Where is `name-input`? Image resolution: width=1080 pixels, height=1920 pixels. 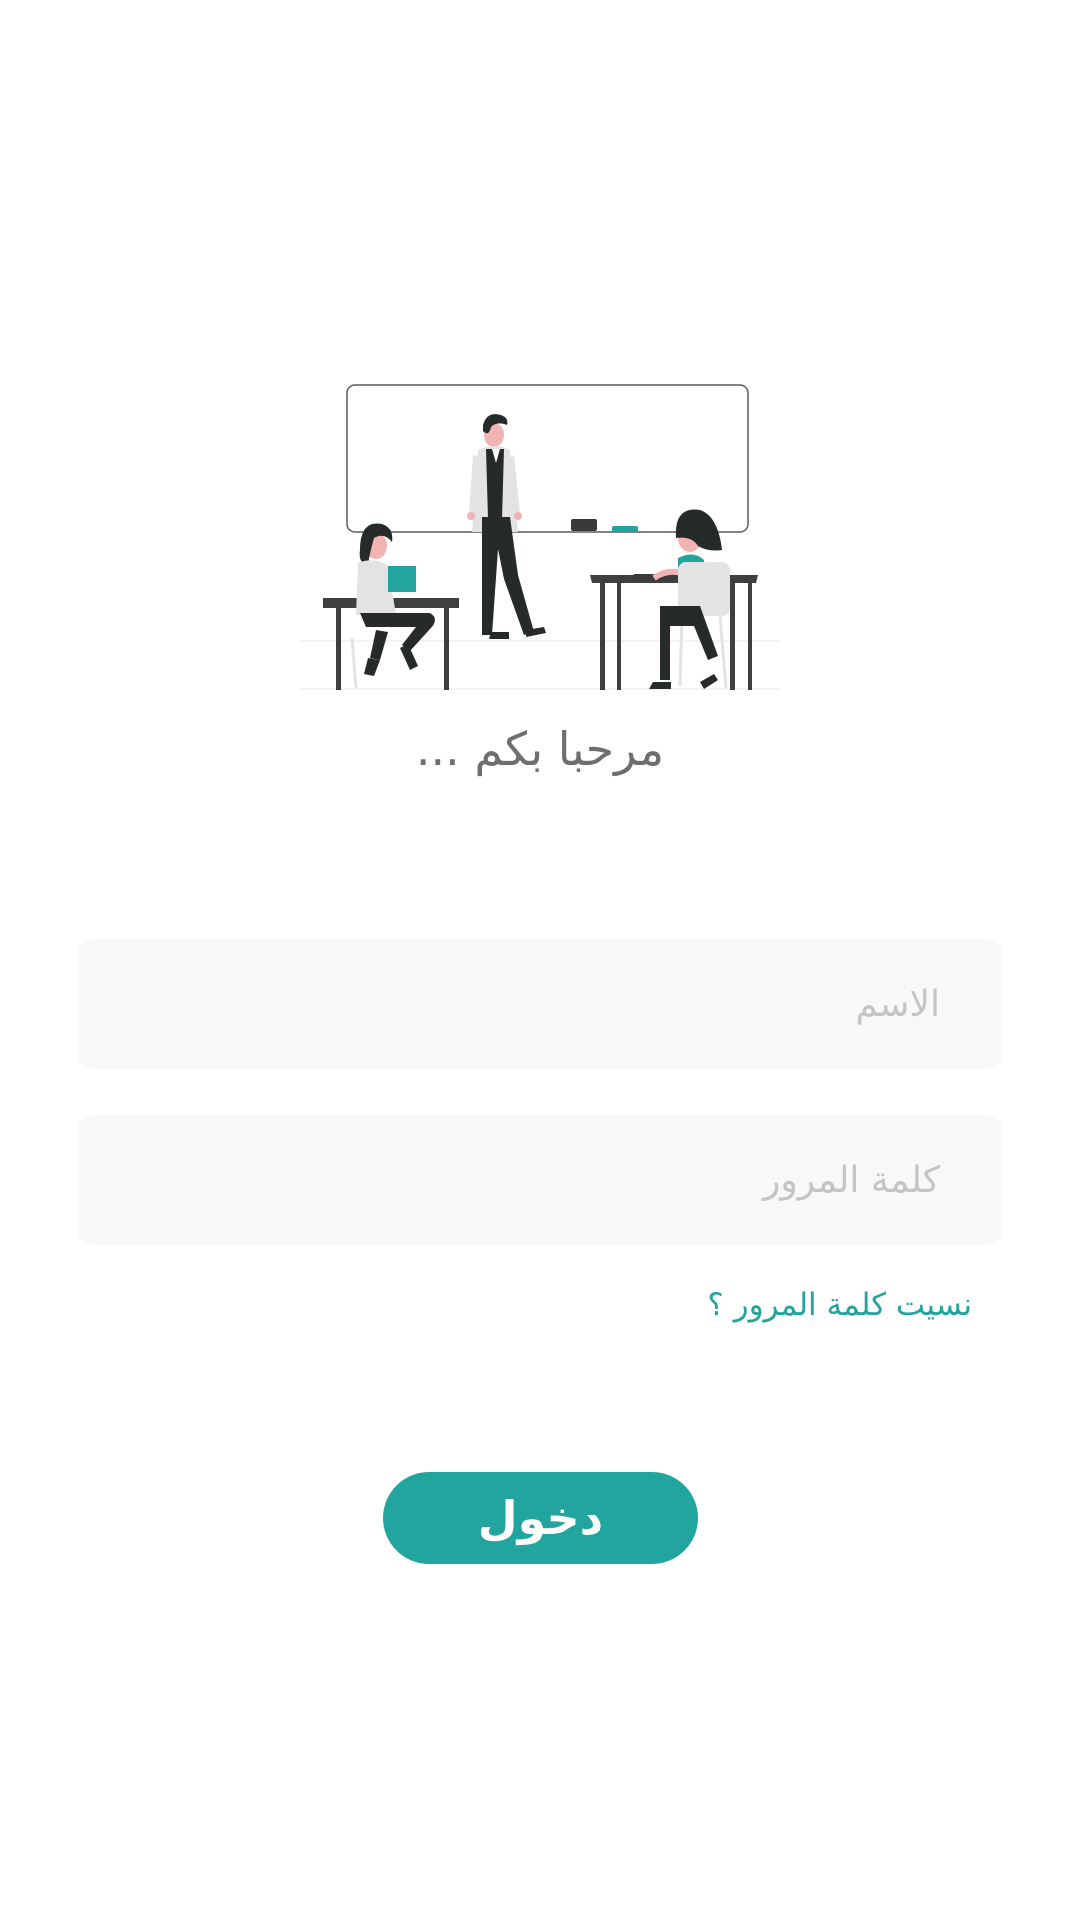
name-input is located at coordinates (540, 1004).